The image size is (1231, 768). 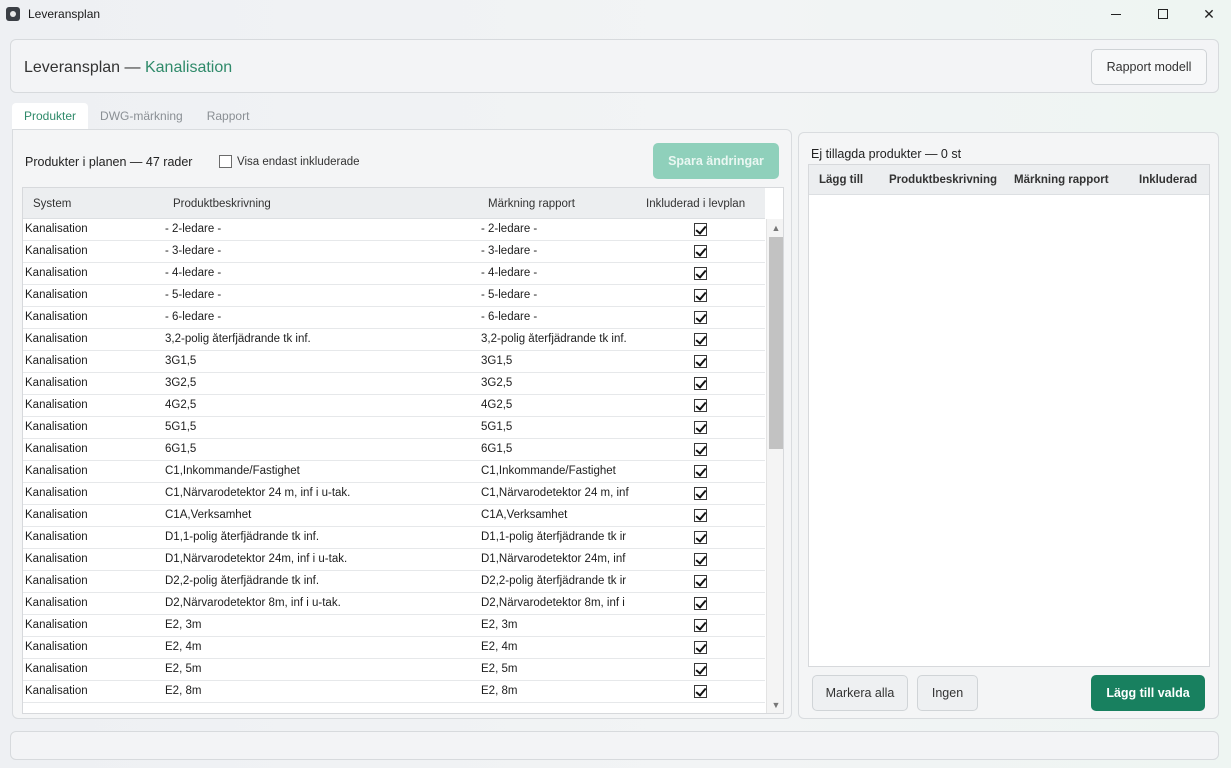 What do you see at coordinates (141, 116) in the screenshot?
I see `tab-dwg-markning: DWG-märkning` at bounding box center [141, 116].